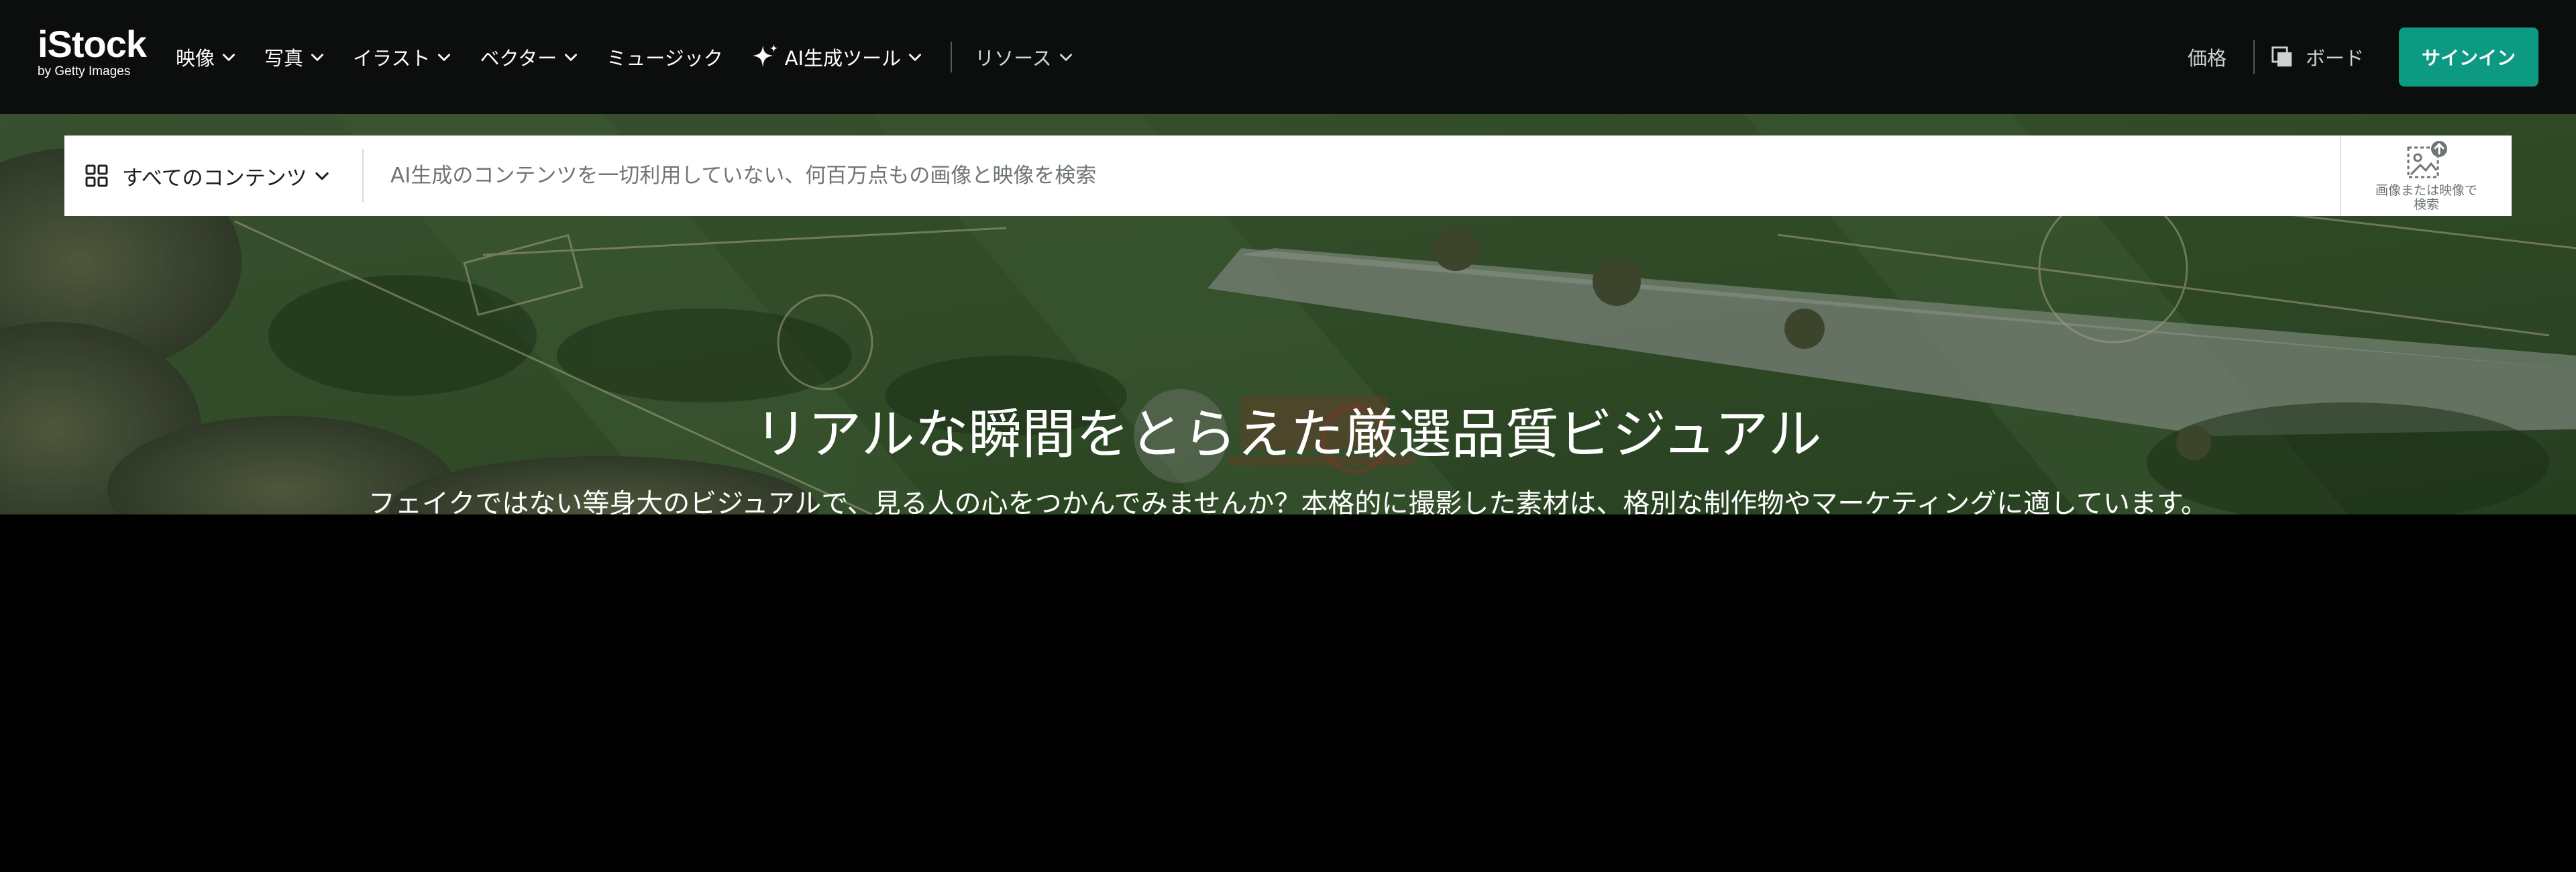 Image resolution: width=2576 pixels, height=872 pixels. I want to click on search-bar: すべてのコンテンツ 画像または映像で検索, so click(1288, 175).